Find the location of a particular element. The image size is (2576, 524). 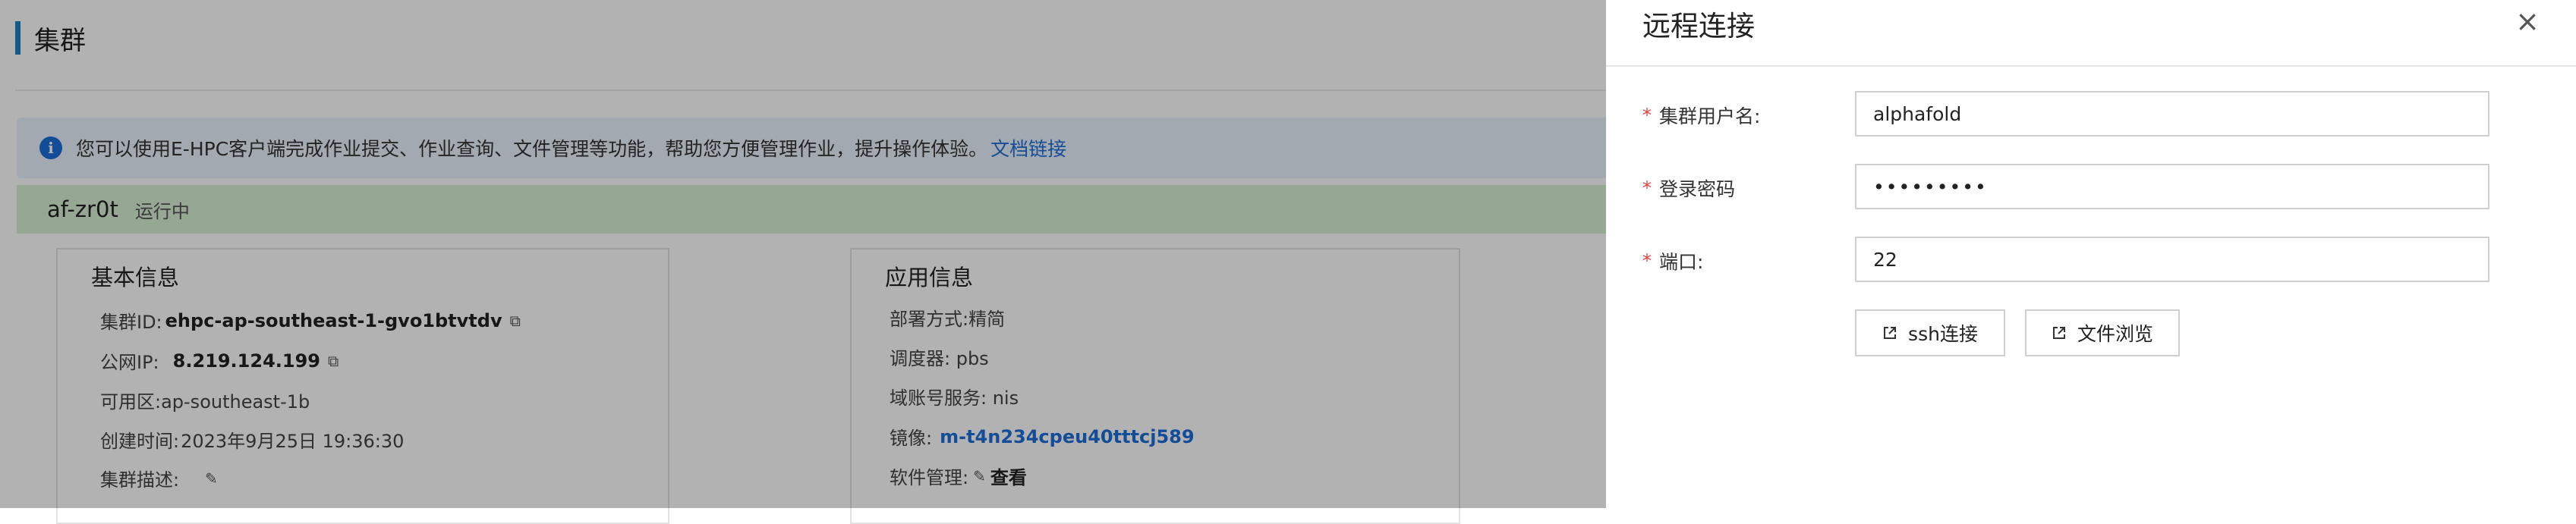

password-label: 登录密码 is located at coordinates (1697, 189).